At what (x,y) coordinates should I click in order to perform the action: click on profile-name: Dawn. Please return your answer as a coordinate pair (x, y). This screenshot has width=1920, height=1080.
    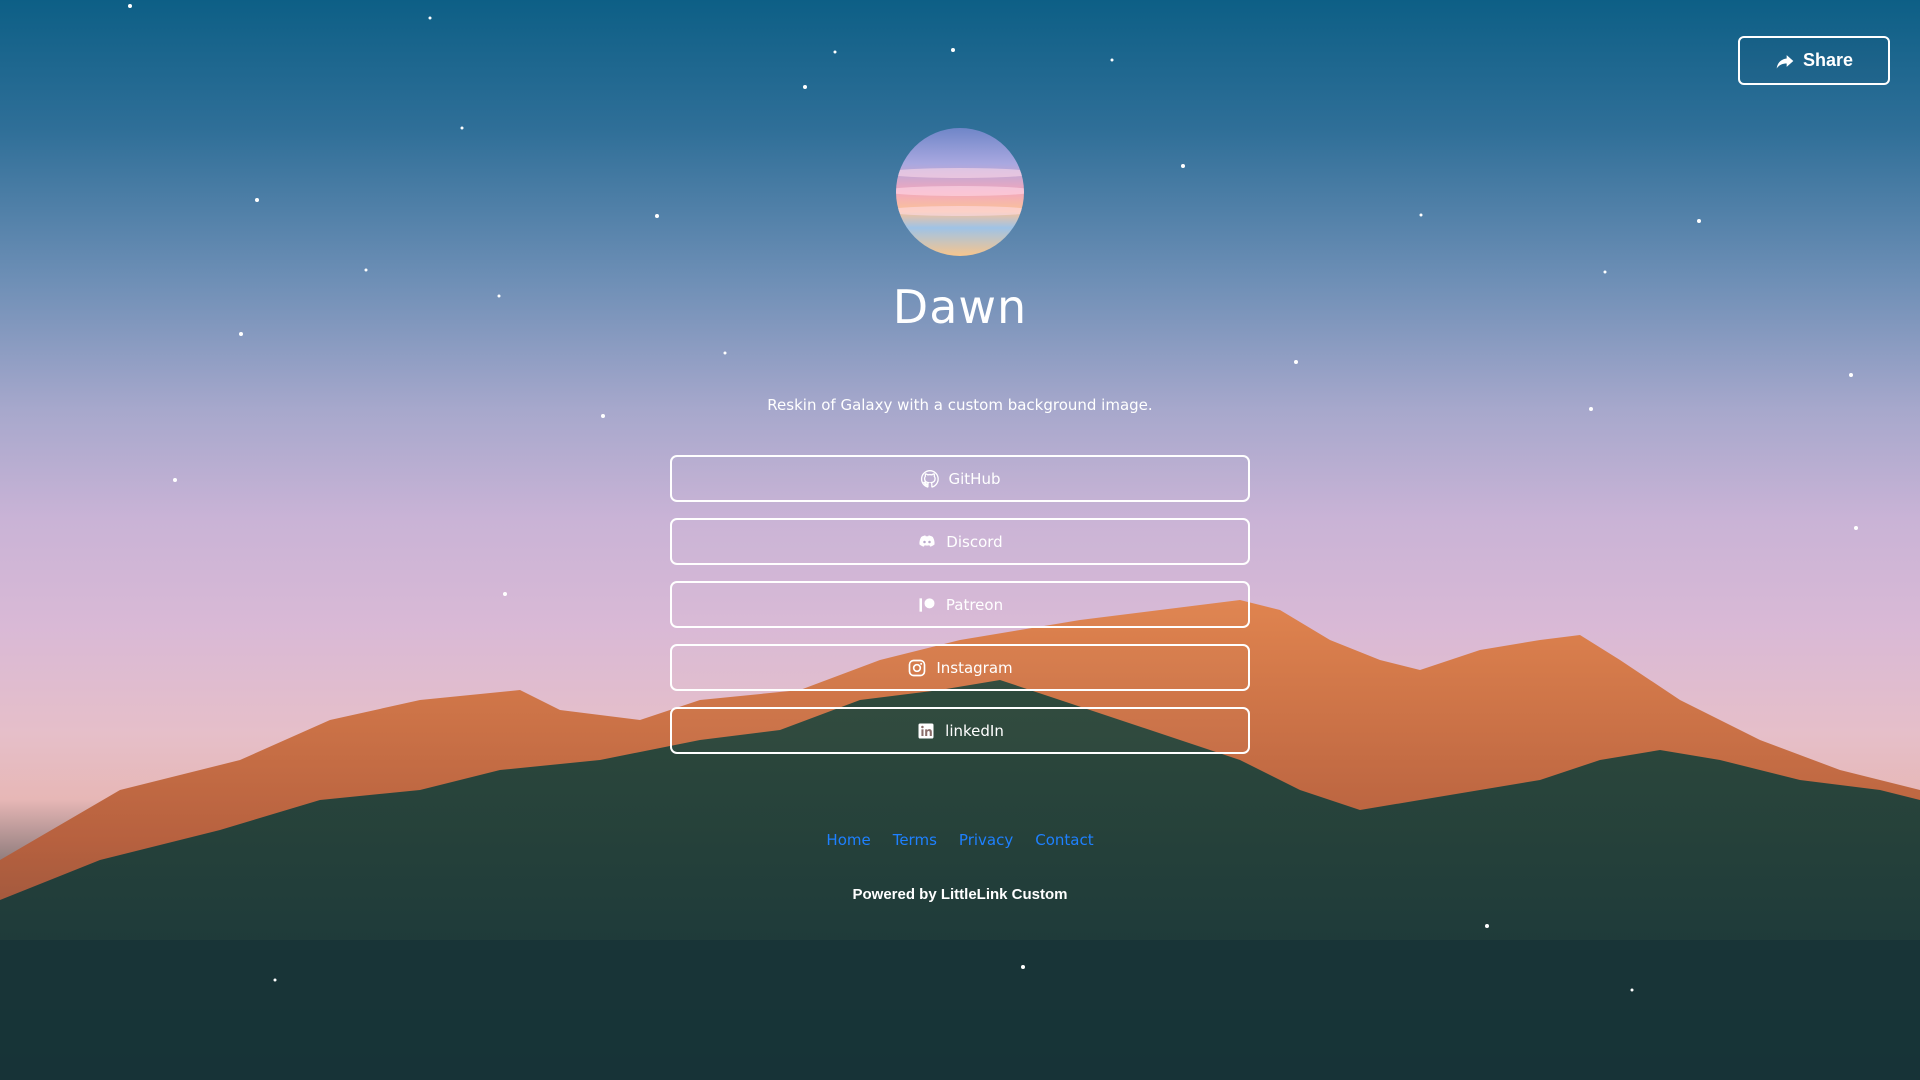
    Looking at the image, I should click on (960, 307).